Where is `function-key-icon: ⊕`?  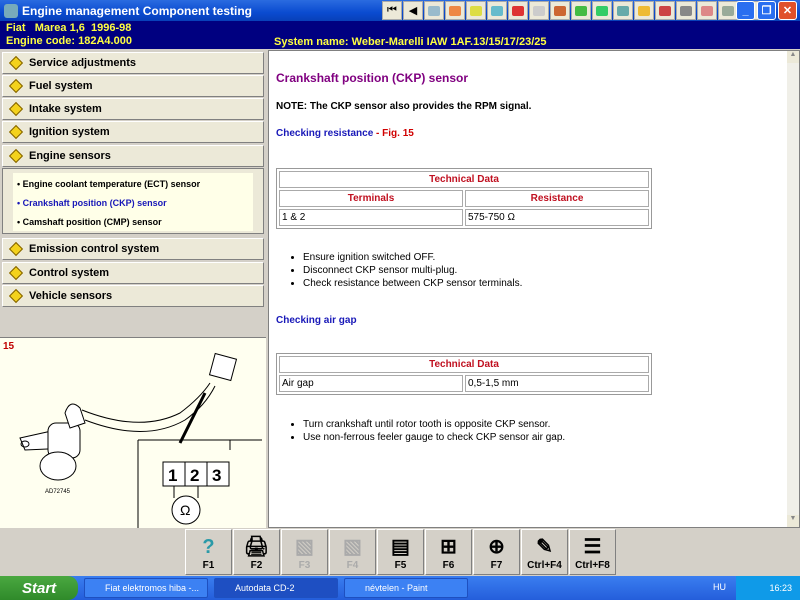
function-key-icon: ⊕ is located at coordinates (496, 547).